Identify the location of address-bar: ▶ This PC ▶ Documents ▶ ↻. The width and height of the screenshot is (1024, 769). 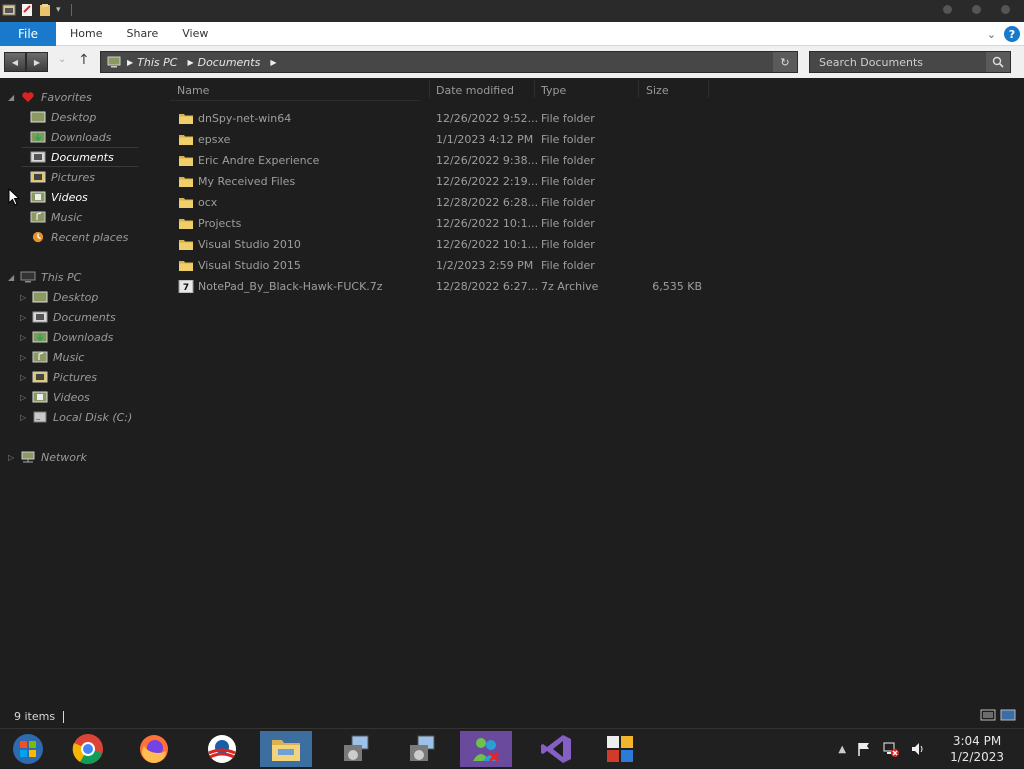
(449, 62).